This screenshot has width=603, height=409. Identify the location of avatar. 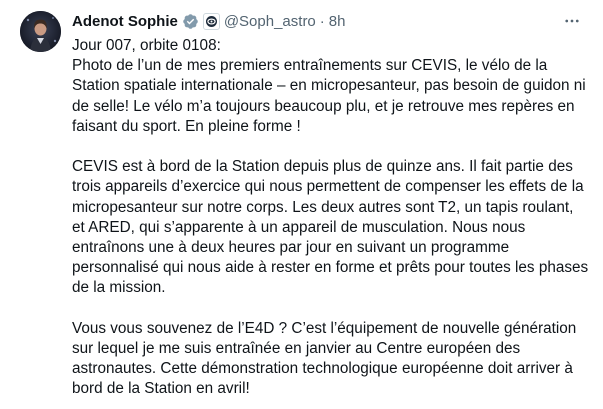
(40, 31).